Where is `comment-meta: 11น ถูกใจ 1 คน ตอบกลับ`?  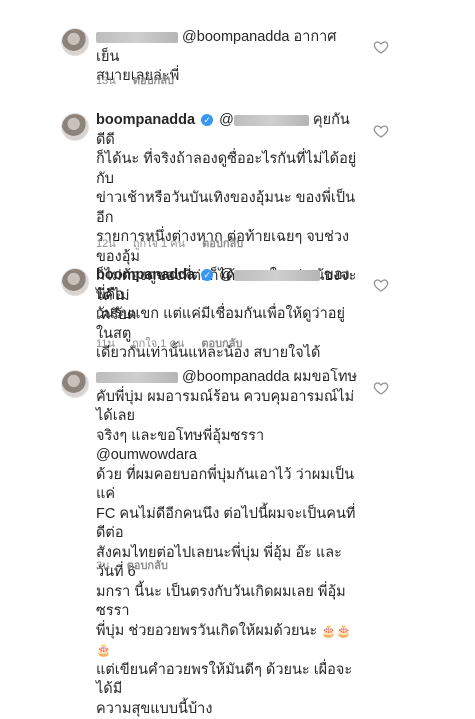
comment-meta: 11น ถูกใจ 1 คน ตอบกลับ is located at coordinates (176, 343).